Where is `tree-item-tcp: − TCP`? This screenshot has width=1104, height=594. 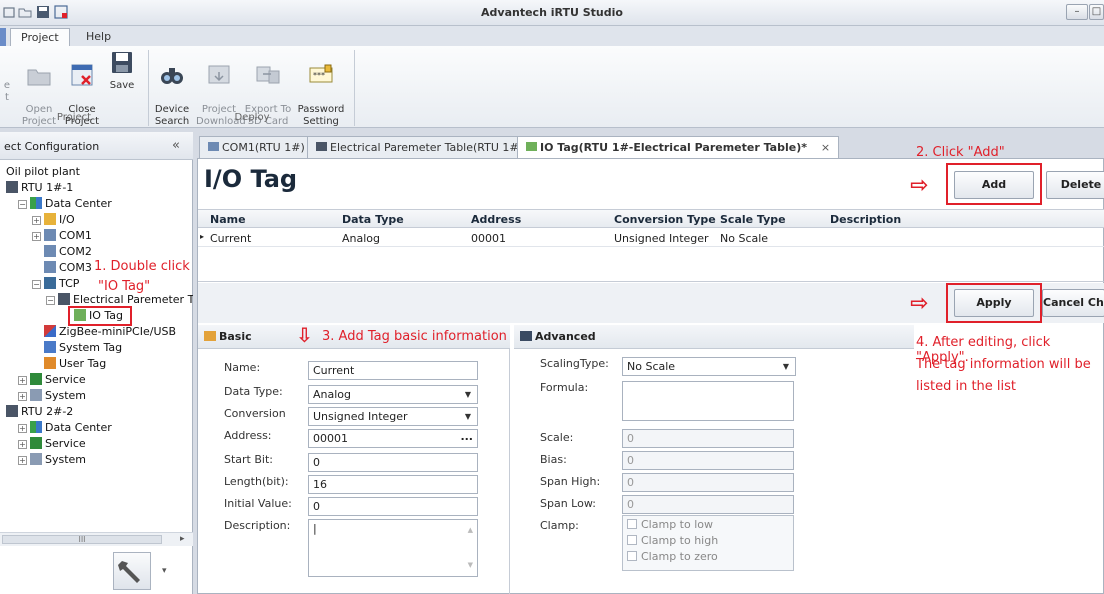
tree-item-tcp: − TCP is located at coordinates (55, 284).